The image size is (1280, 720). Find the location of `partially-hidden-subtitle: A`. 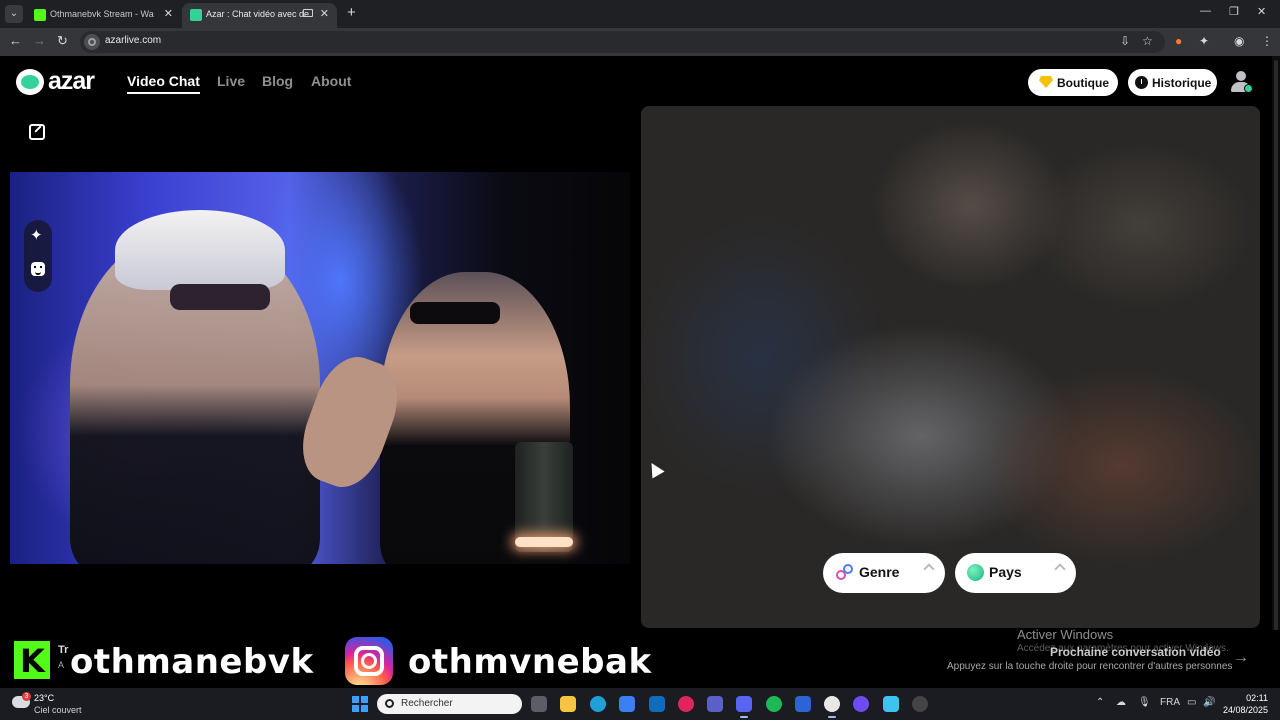

partially-hidden-subtitle: A is located at coordinates (61, 665).